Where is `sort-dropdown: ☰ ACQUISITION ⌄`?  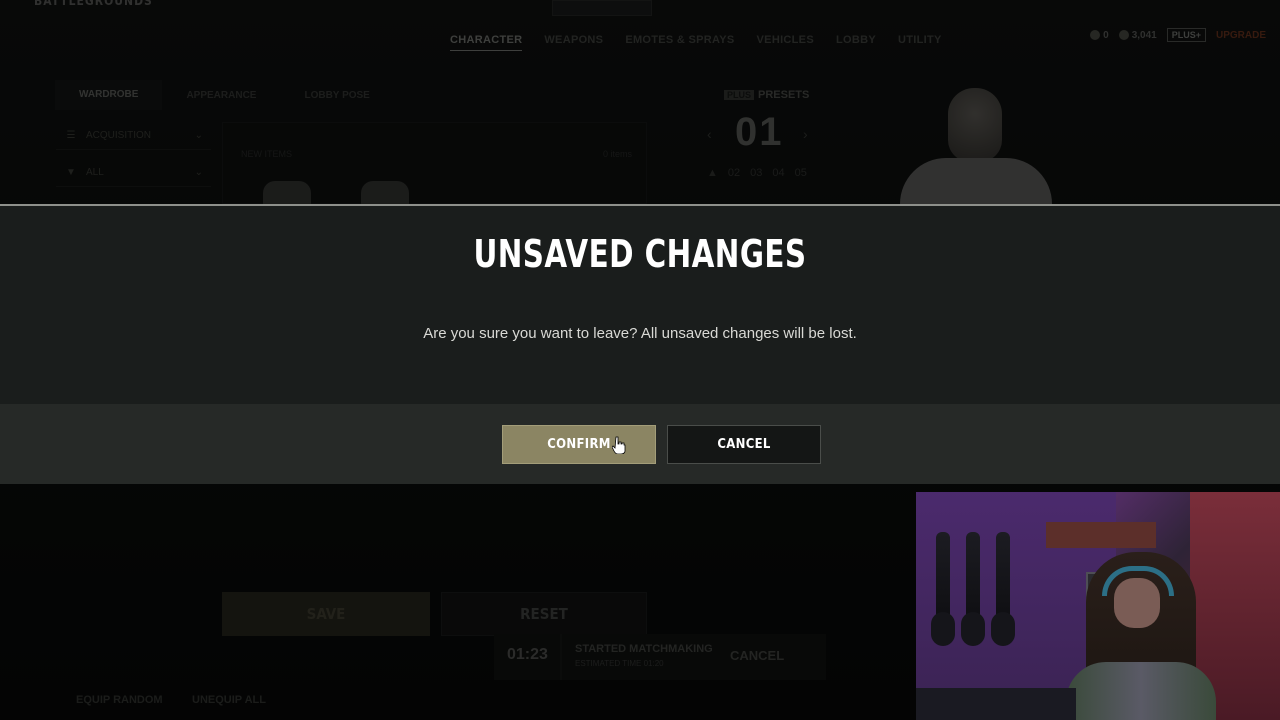
sort-dropdown: ☰ ACQUISITION ⌄ is located at coordinates (133, 136).